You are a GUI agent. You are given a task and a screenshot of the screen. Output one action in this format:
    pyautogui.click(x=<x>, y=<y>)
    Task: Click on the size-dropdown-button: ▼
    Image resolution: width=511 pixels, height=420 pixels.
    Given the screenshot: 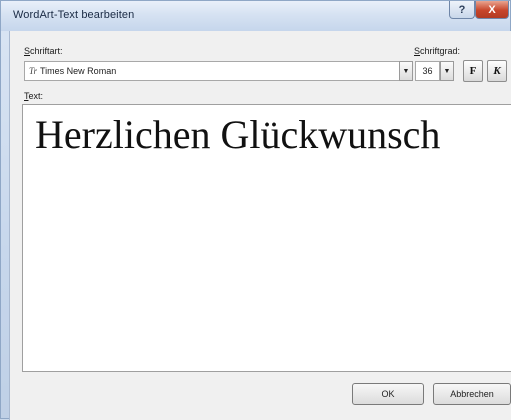 What is the action you would take?
    pyautogui.click(x=447, y=71)
    